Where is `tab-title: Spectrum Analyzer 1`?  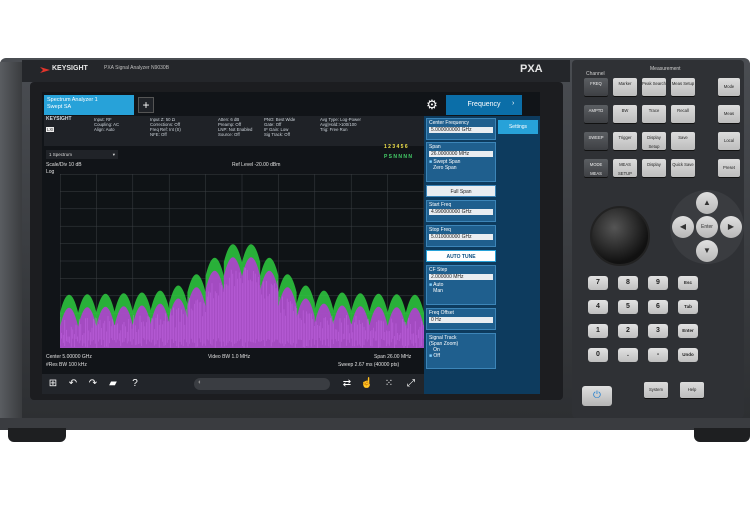 tab-title: Spectrum Analyzer 1 is located at coordinates (89, 100).